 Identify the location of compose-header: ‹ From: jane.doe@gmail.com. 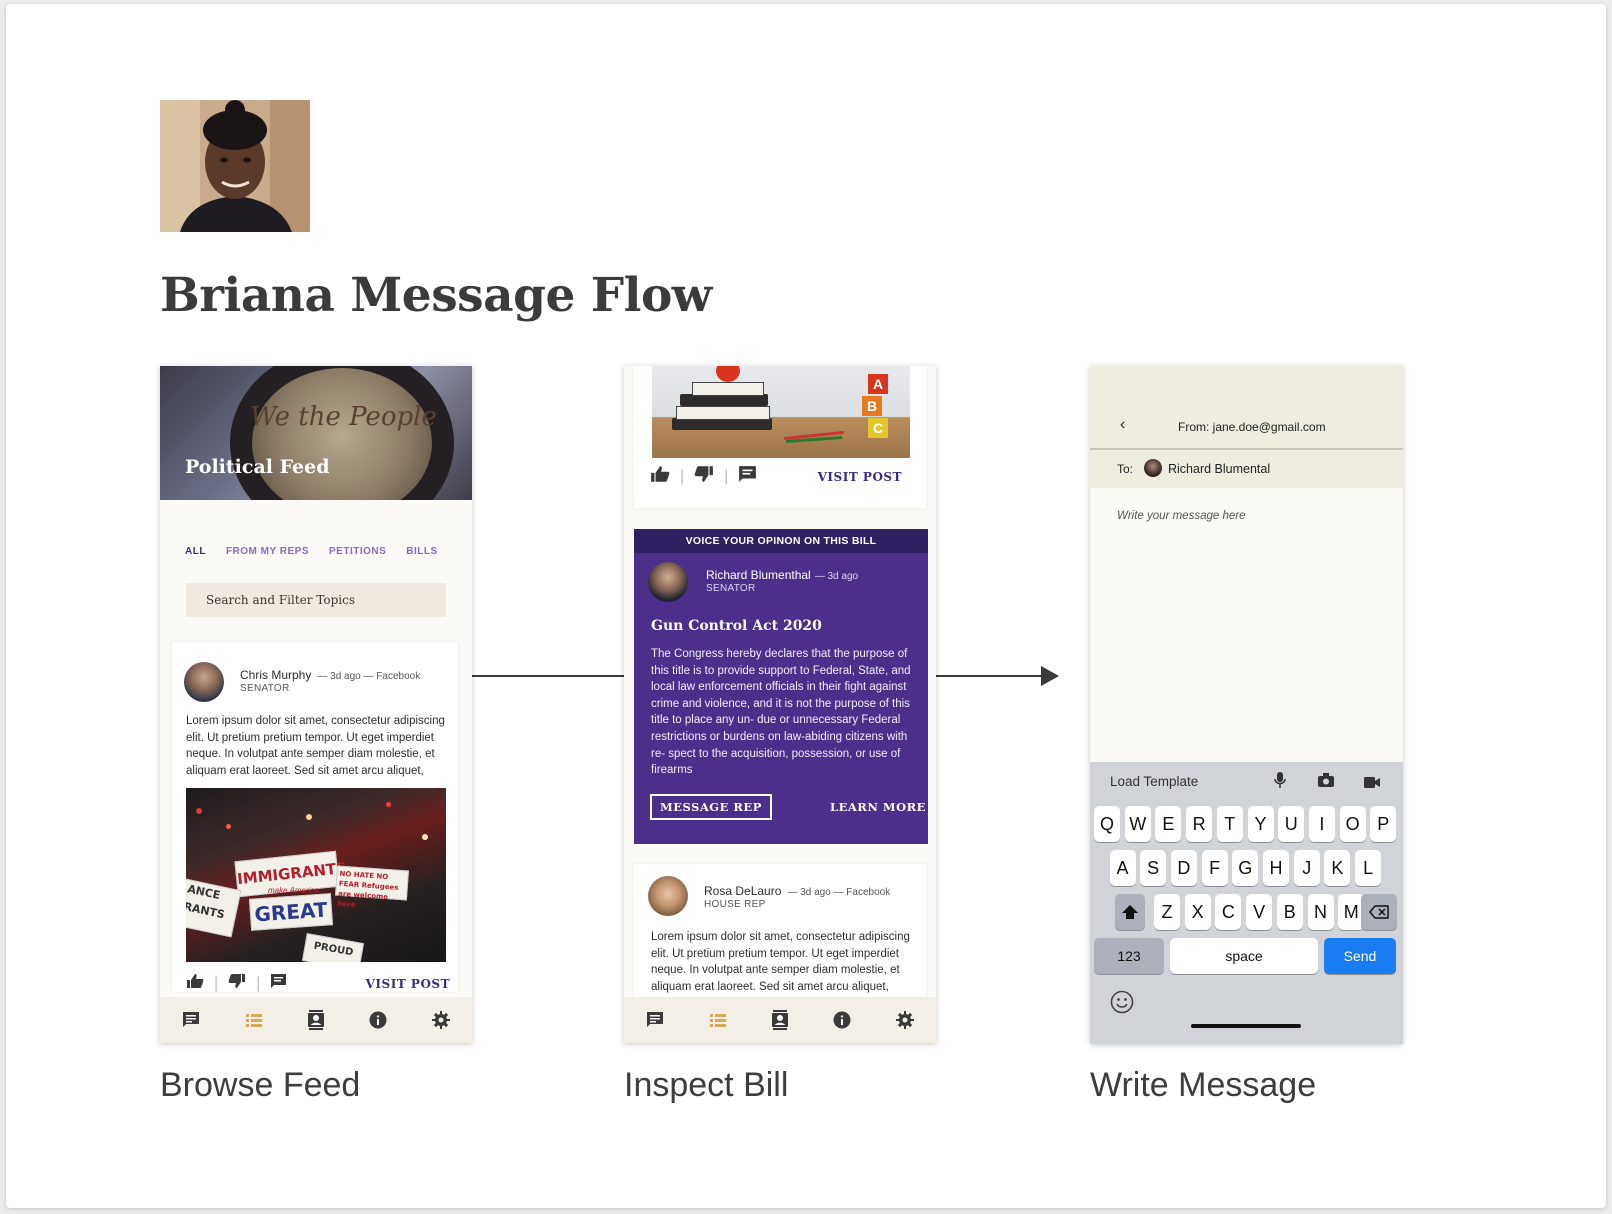
(1246, 408).